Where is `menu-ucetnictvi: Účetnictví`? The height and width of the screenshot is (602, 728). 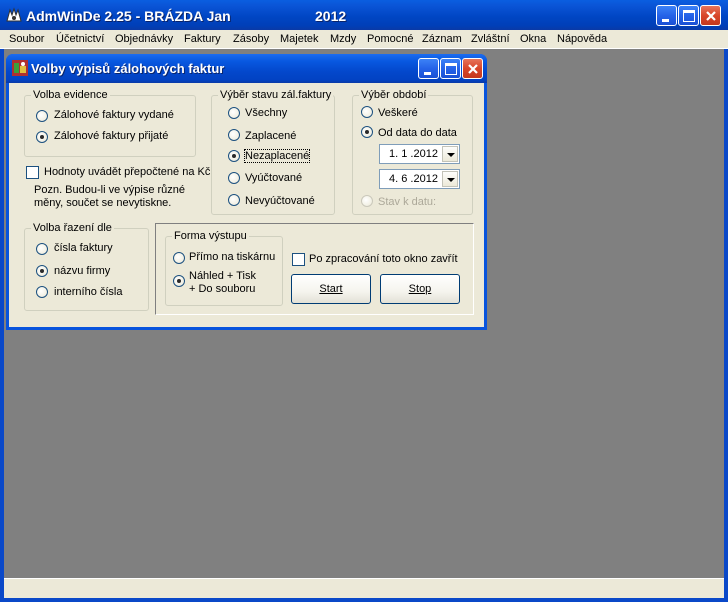 menu-ucetnictvi: Účetnictví is located at coordinates (80, 39).